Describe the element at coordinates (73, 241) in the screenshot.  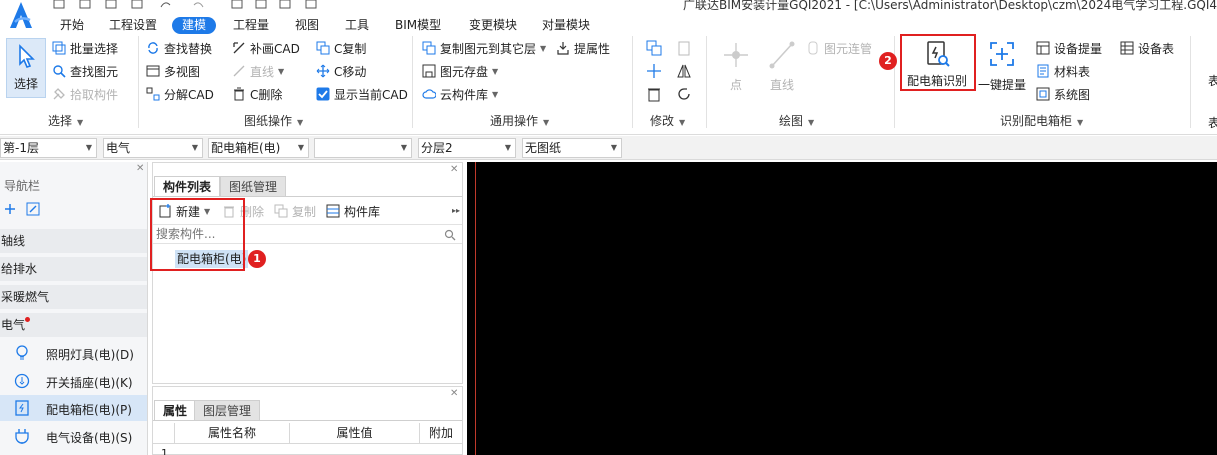
I see `nav-category-axis: 轴线` at that location.